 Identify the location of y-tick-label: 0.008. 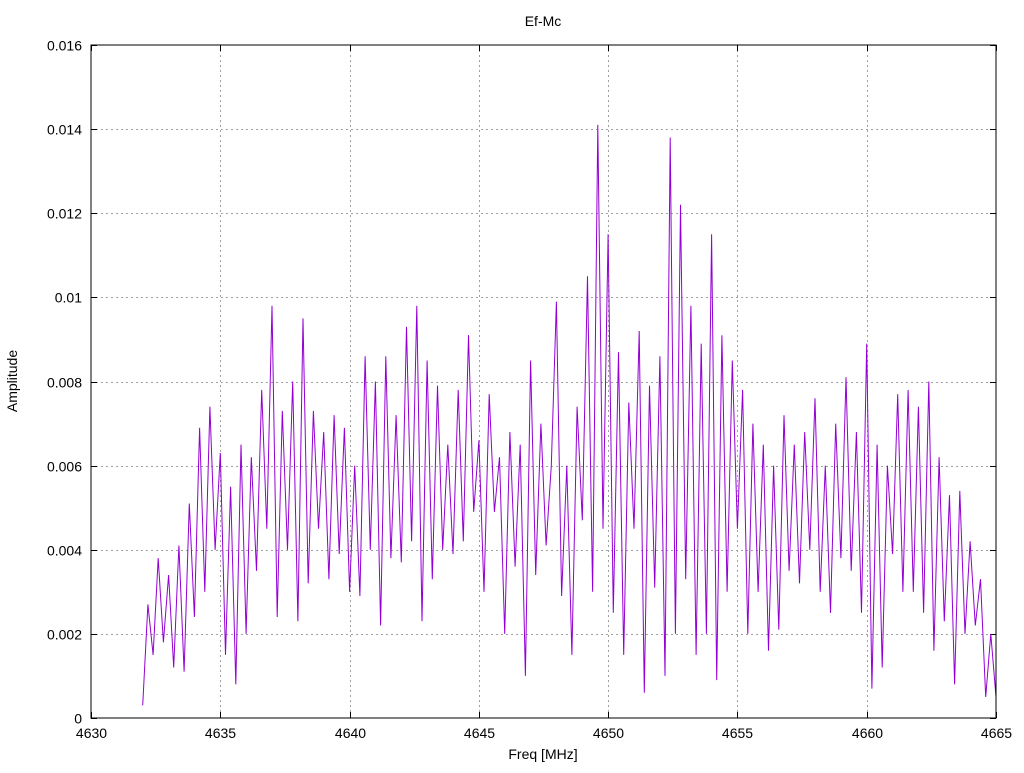
(64, 383).